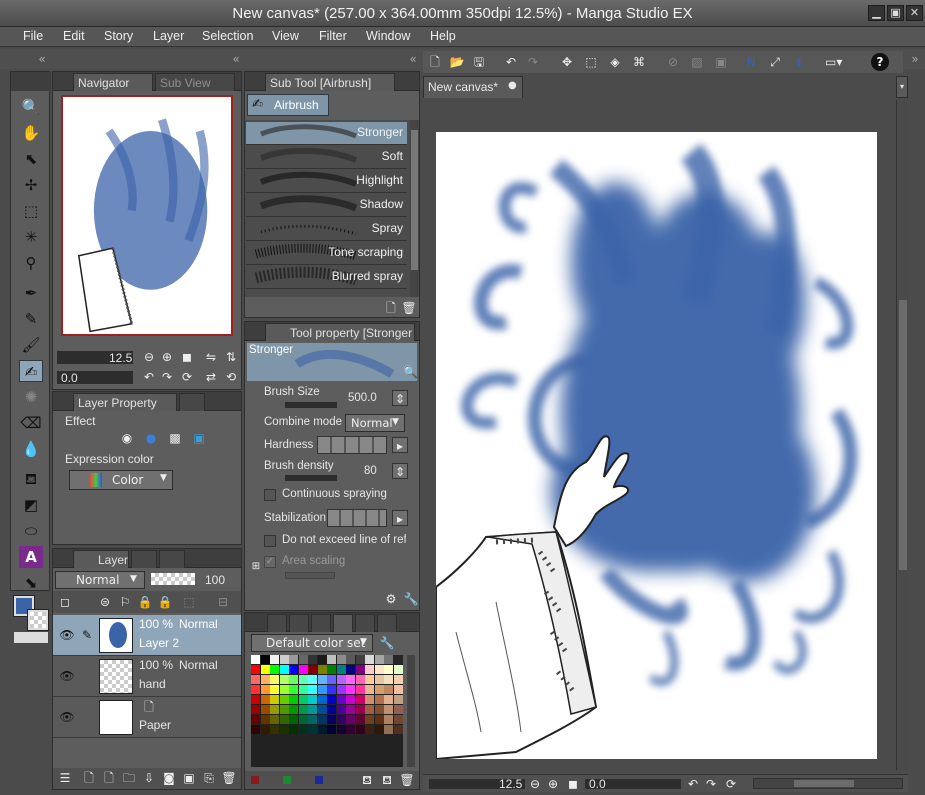  I want to click on add-color-icon: ⛾, so click(387, 780).